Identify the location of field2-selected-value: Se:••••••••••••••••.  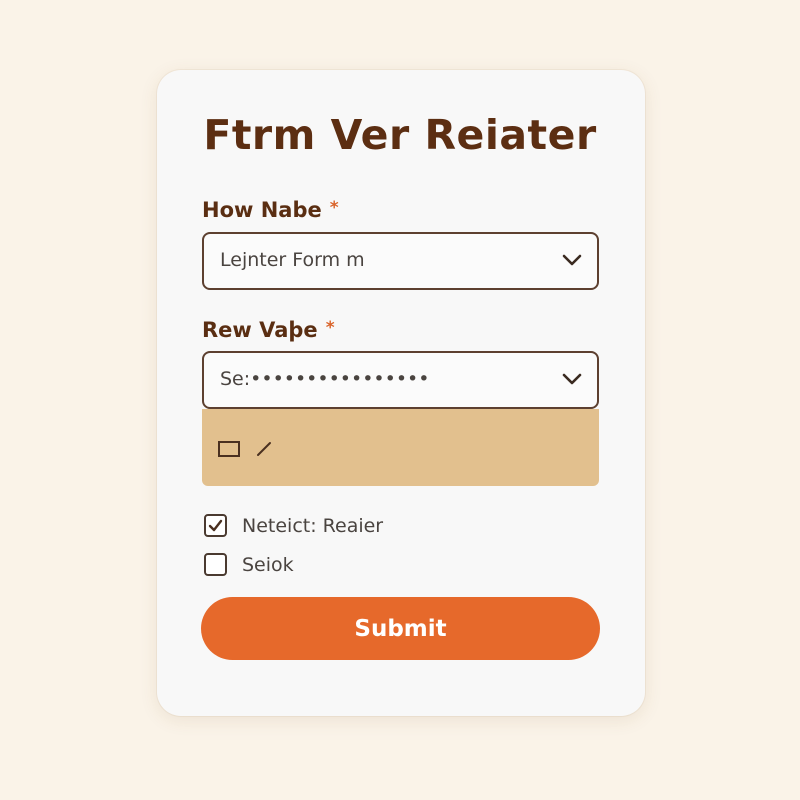
(325, 379).